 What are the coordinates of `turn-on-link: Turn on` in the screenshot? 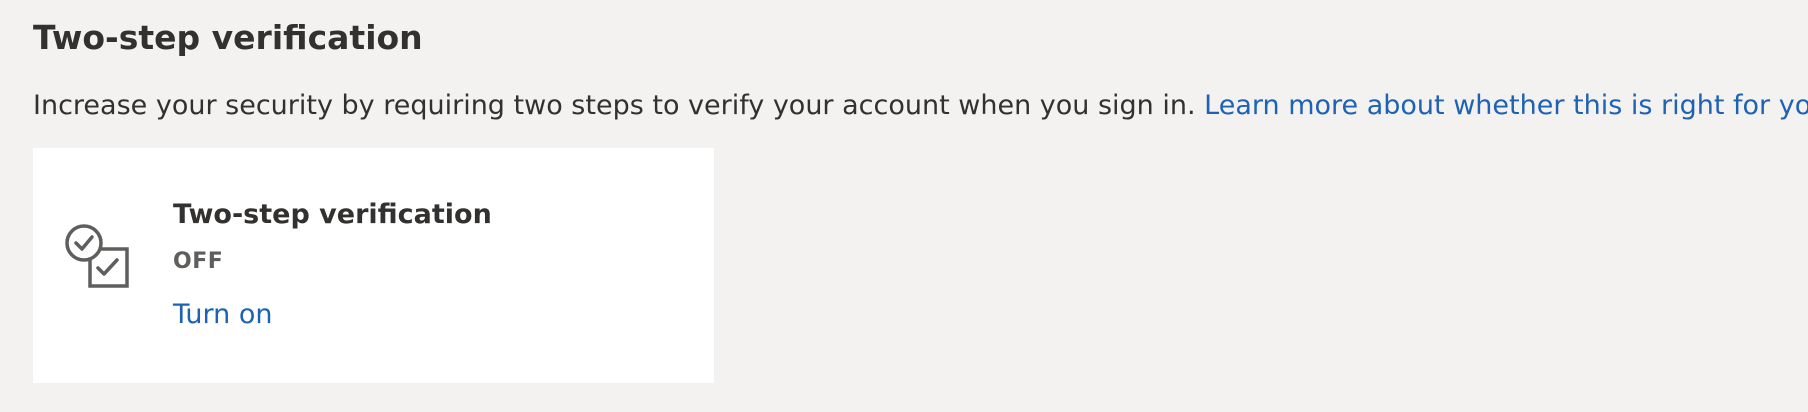 It's located at (222, 315).